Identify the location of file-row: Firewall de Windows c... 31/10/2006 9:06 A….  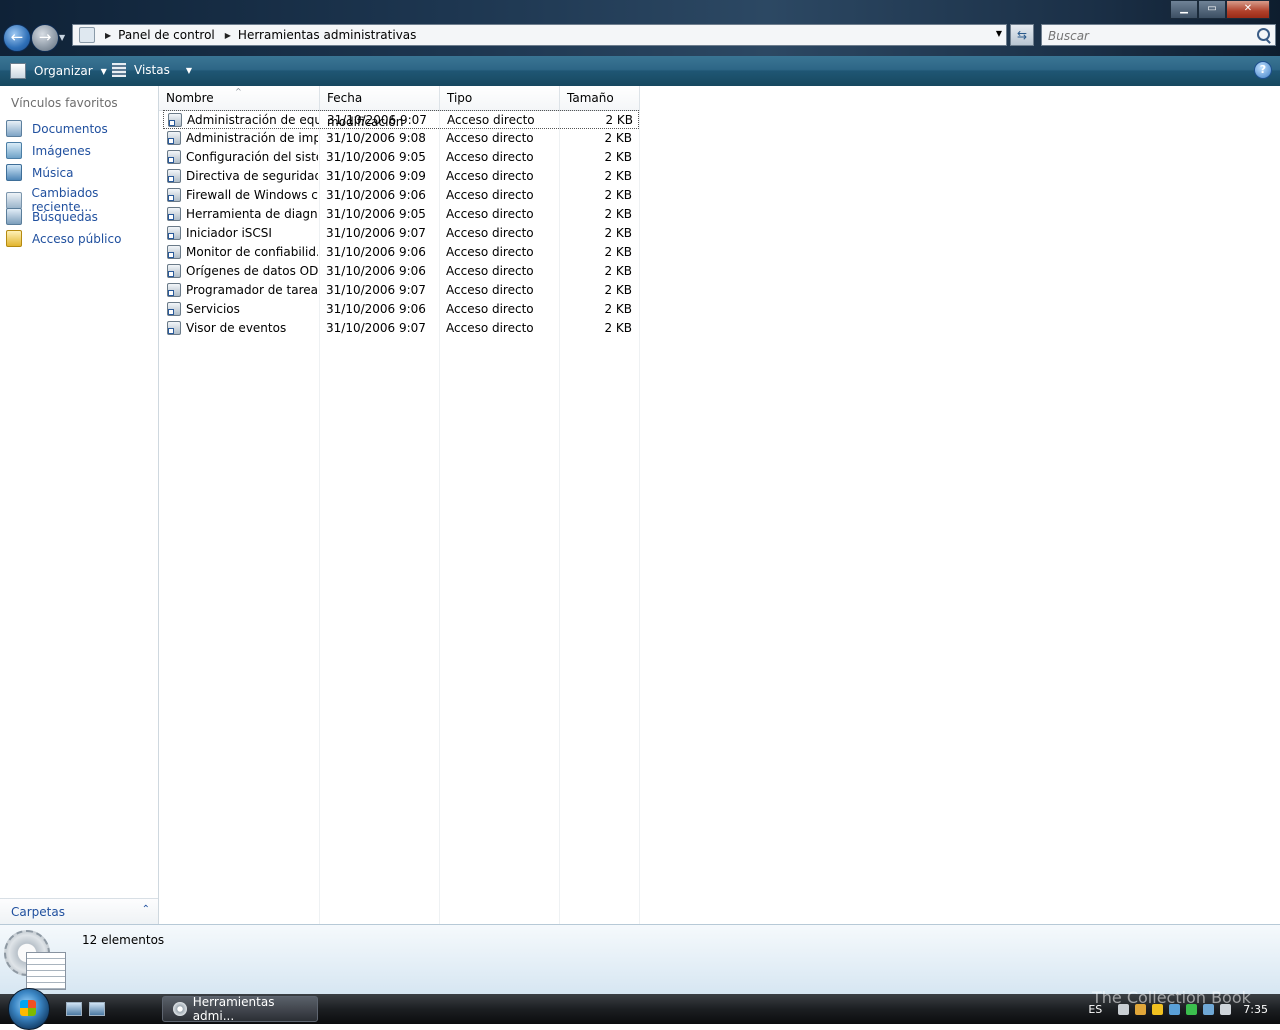
(401, 195).